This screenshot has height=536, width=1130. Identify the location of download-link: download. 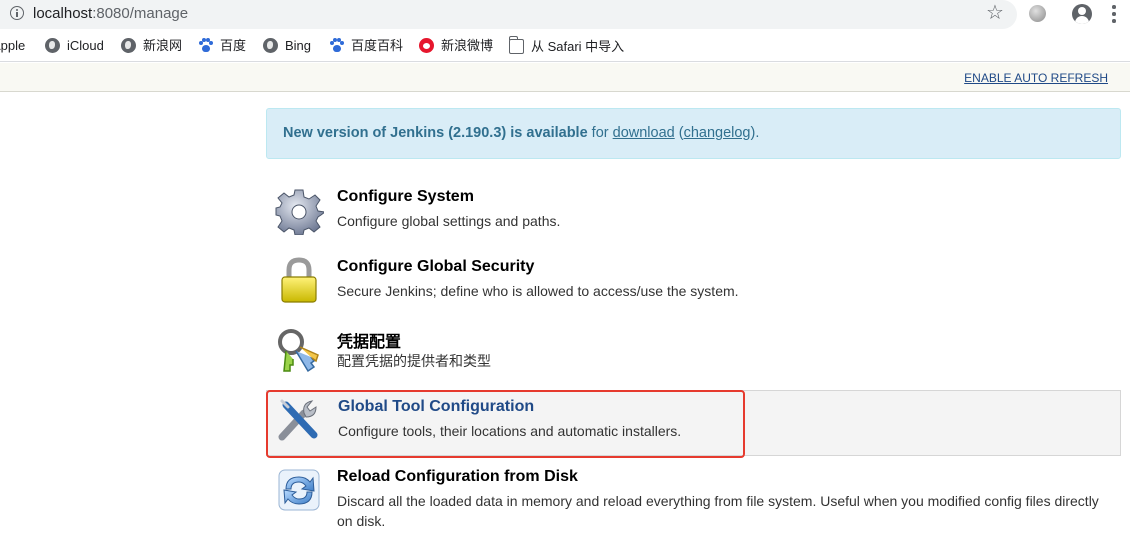
(644, 133).